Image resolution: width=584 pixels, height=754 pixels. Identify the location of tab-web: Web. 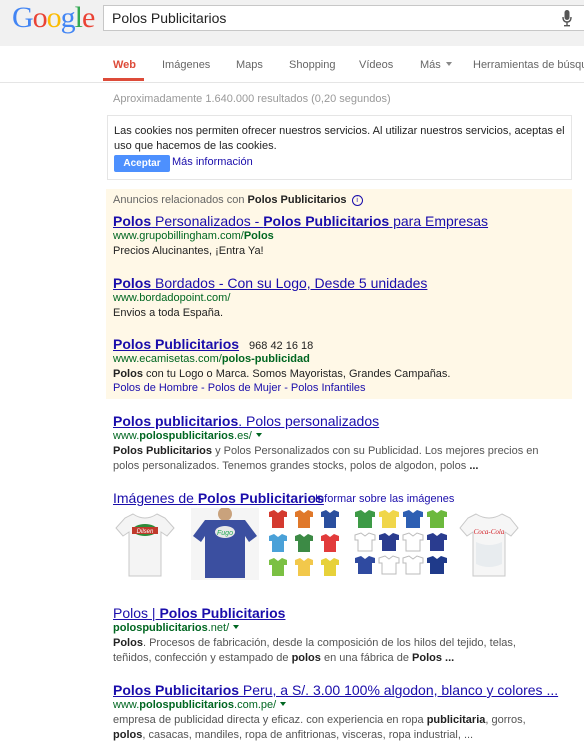
(124, 65).